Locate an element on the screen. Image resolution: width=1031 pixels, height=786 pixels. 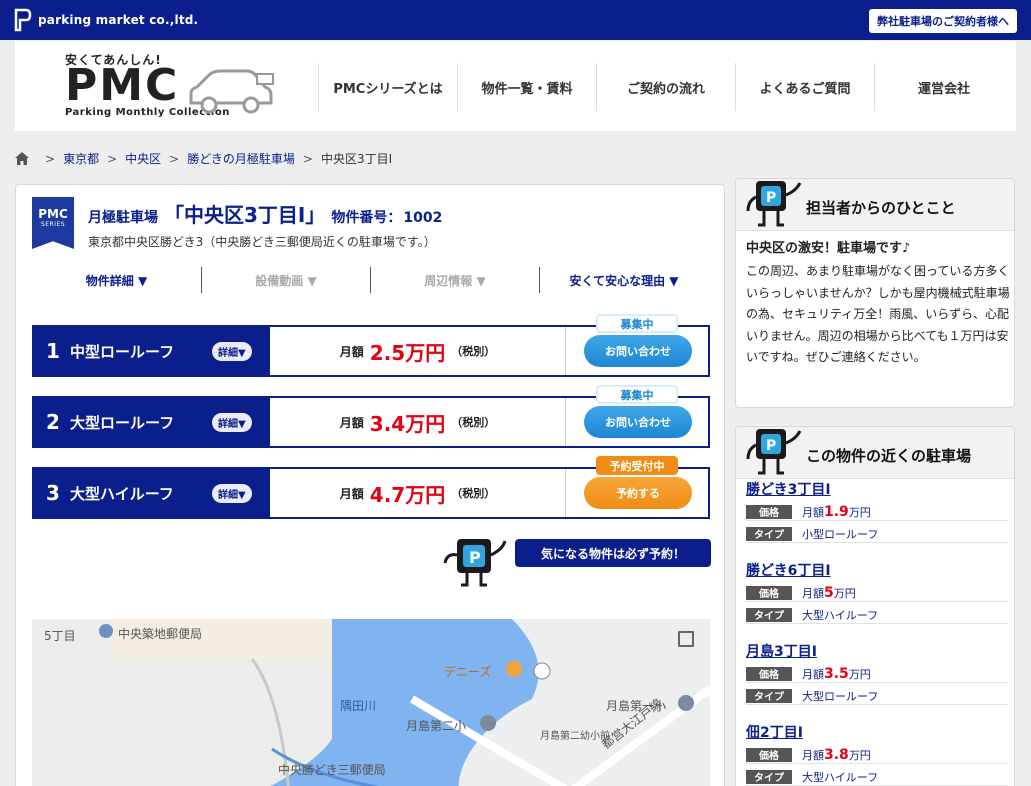
space-number: 3 is located at coordinates (53, 493).